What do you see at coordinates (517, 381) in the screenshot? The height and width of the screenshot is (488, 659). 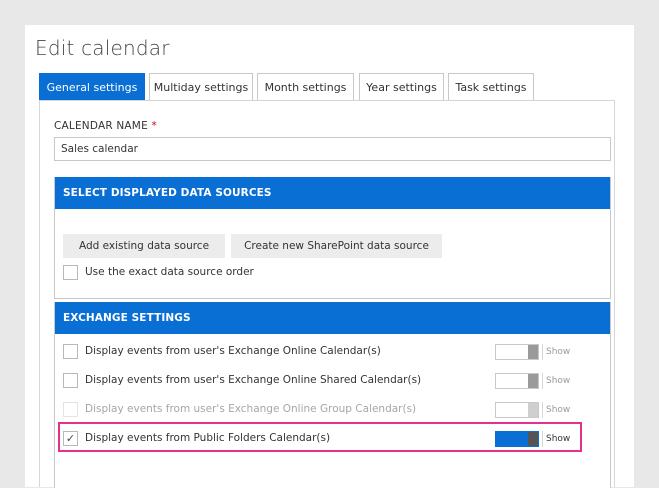 I see `exchange-shared-calendar-toggle` at bounding box center [517, 381].